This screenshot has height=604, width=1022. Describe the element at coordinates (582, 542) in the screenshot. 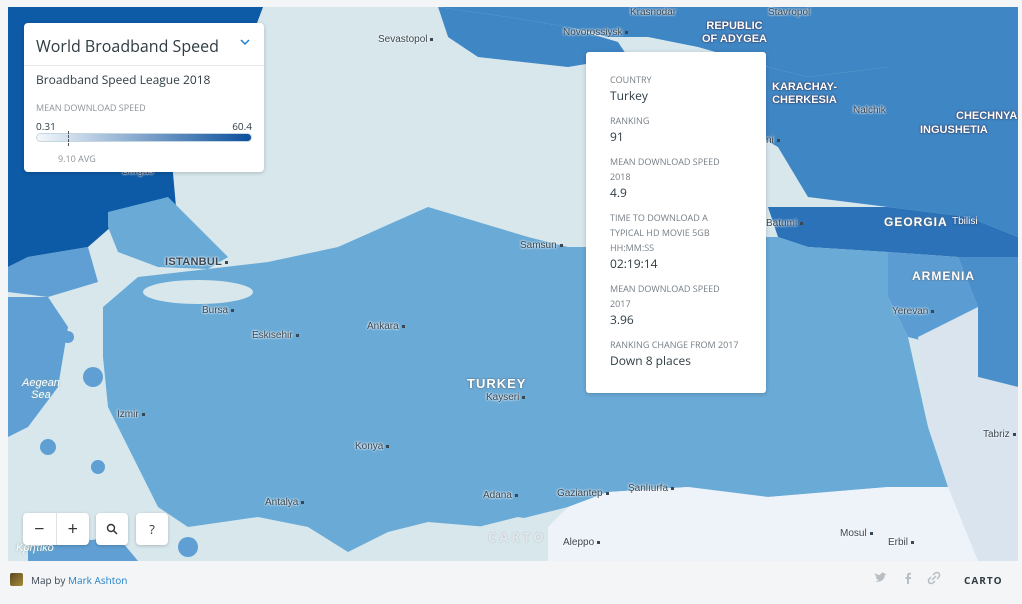

I see `city-label: Aleppo` at that location.